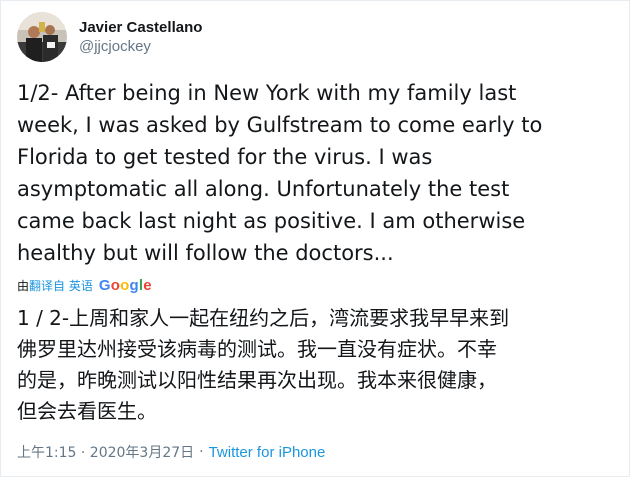 This screenshot has width=630, height=477. I want to click on tweet-source-link: Twitter for iPhone, so click(267, 452).